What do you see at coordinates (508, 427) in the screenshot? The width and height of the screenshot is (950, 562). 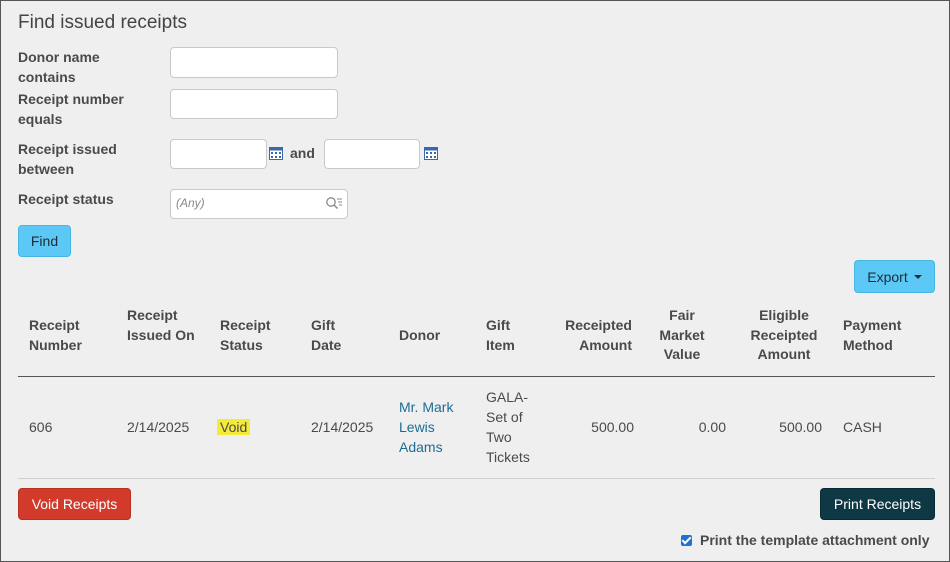 I see `cell-gift-item: GALA- Set of Two Tickets` at bounding box center [508, 427].